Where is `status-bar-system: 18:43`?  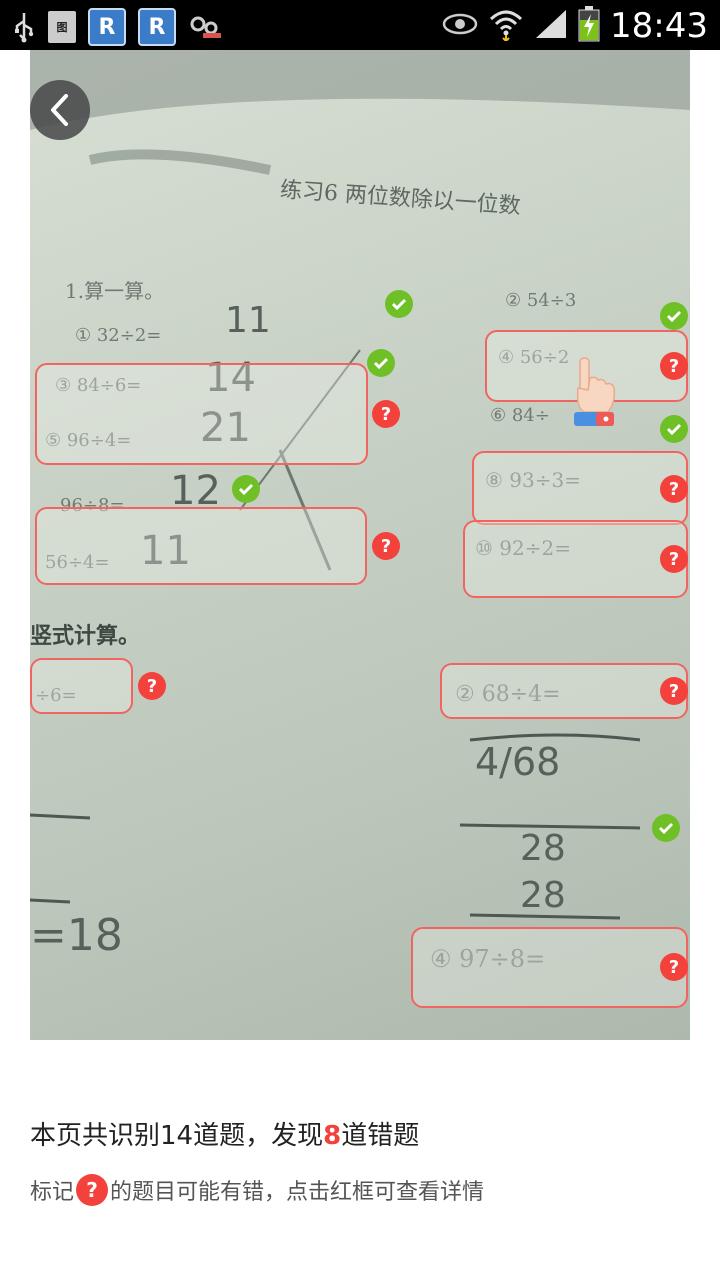
status-bar-system: 18:43 is located at coordinates (575, 26).